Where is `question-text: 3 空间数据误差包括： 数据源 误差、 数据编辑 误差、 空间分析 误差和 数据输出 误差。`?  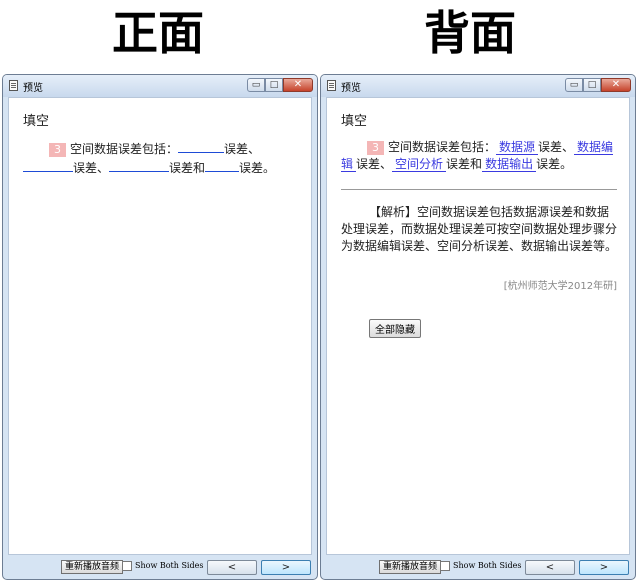 question-text: 3 空间数据误差包括： 数据源 误差、 数据编辑 误差、 空间分析 误差和 数据输出 误差。 is located at coordinates (479, 156).